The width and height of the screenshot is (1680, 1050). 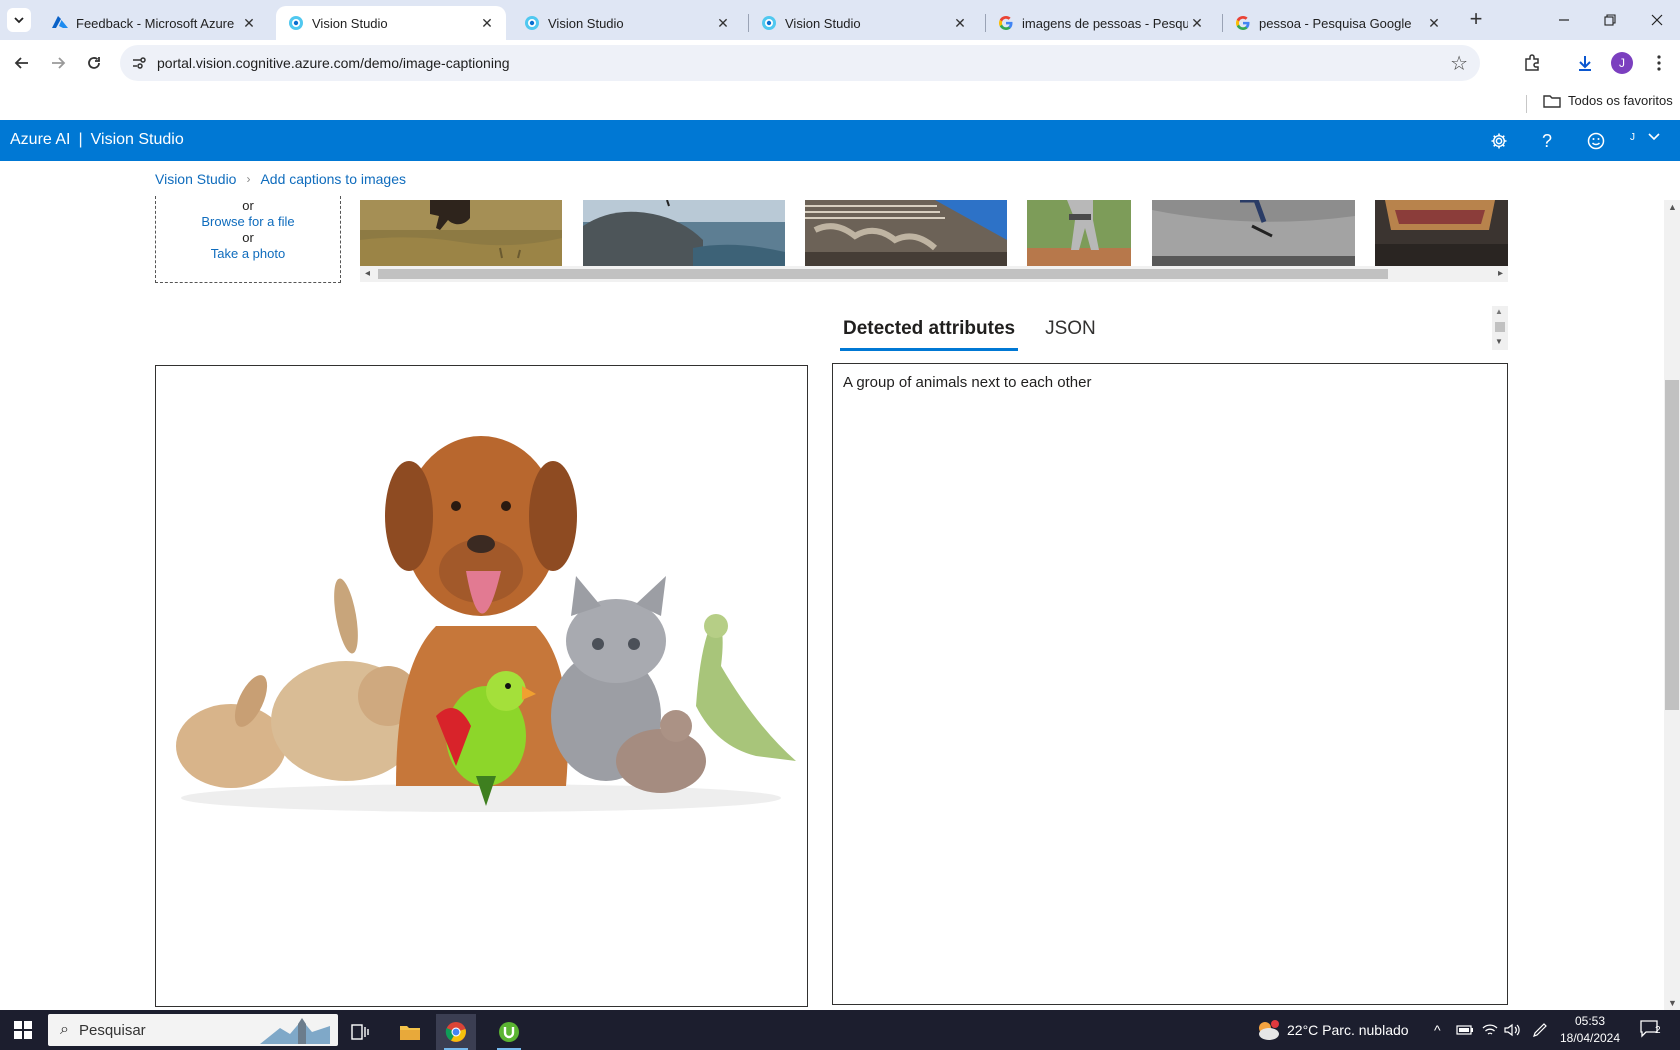 What do you see at coordinates (1658, 1030) in the screenshot?
I see `notification-count: 2` at bounding box center [1658, 1030].